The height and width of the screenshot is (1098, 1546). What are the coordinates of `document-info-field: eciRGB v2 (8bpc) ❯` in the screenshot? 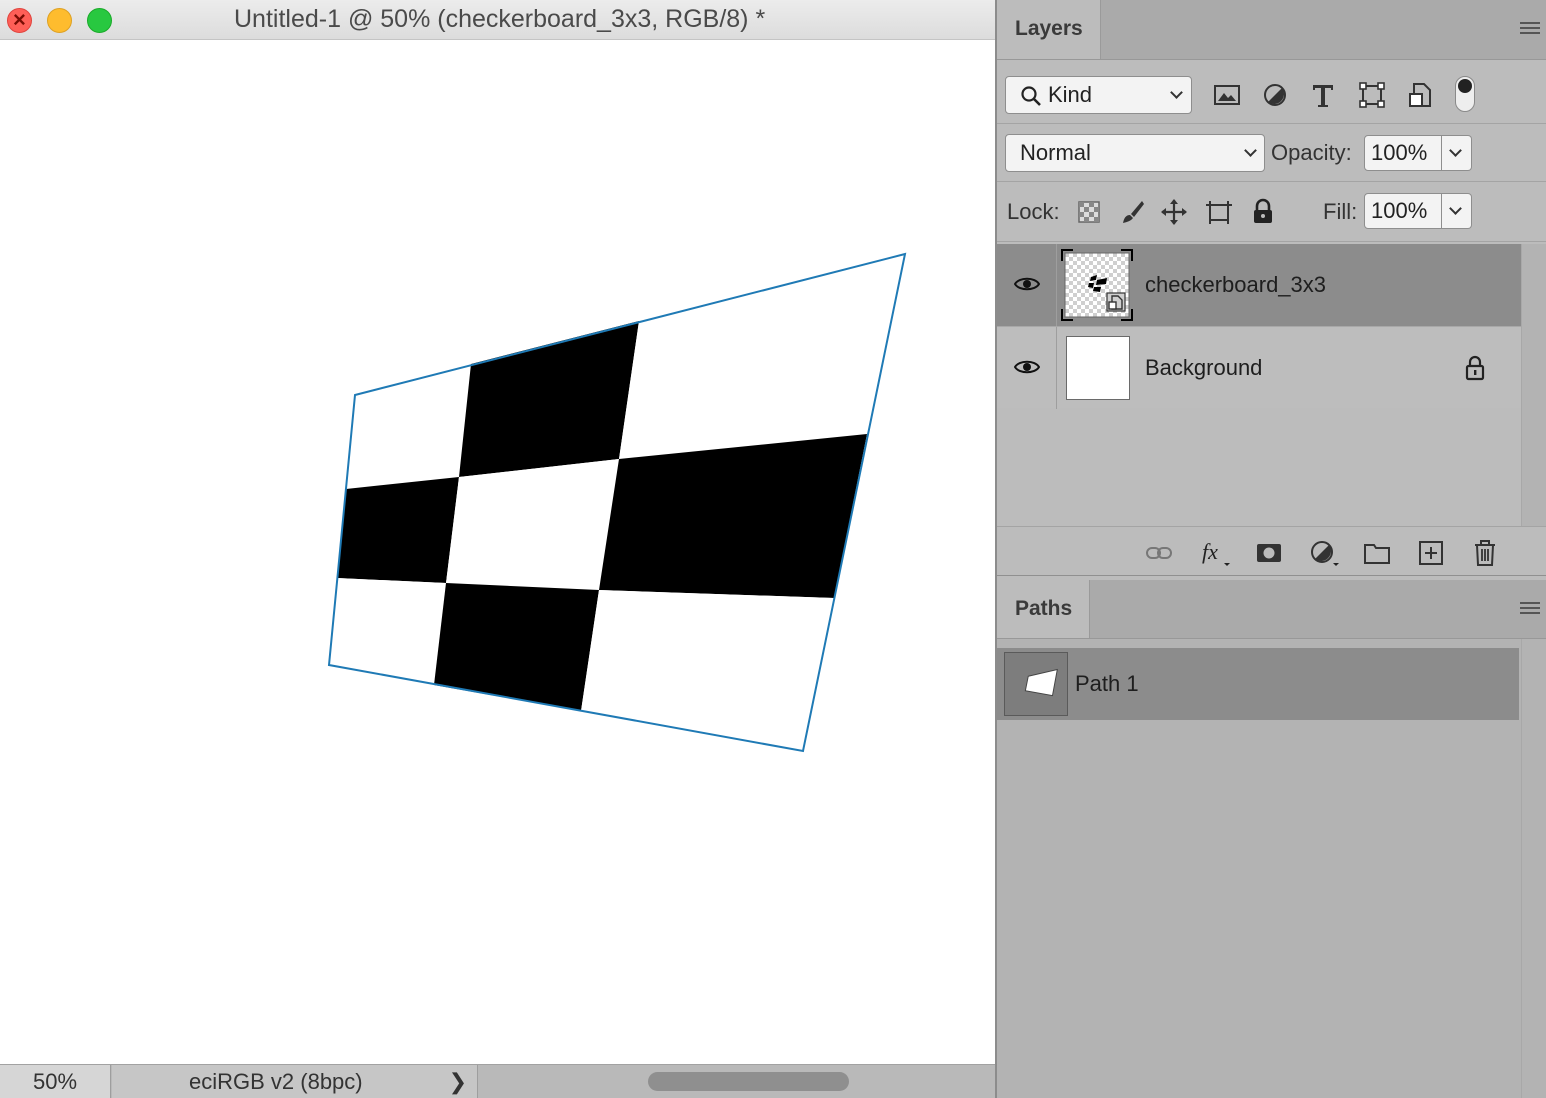 It's located at (295, 1081).